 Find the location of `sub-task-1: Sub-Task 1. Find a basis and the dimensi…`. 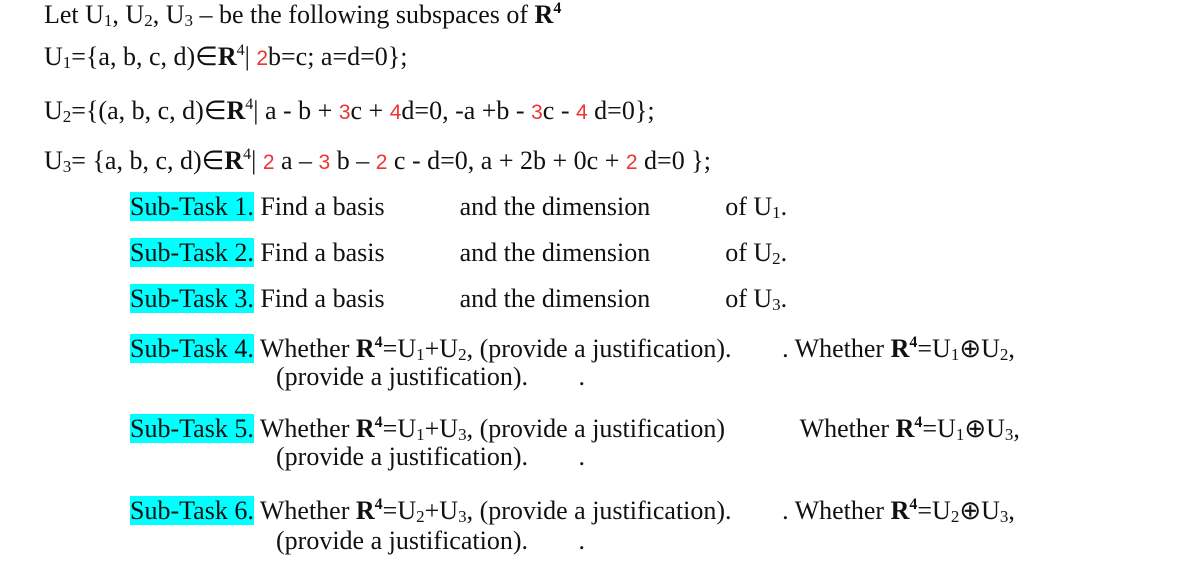

sub-task-1: Sub-Task 1. Find a basis and the dimensi… is located at coordinates (458, 207).